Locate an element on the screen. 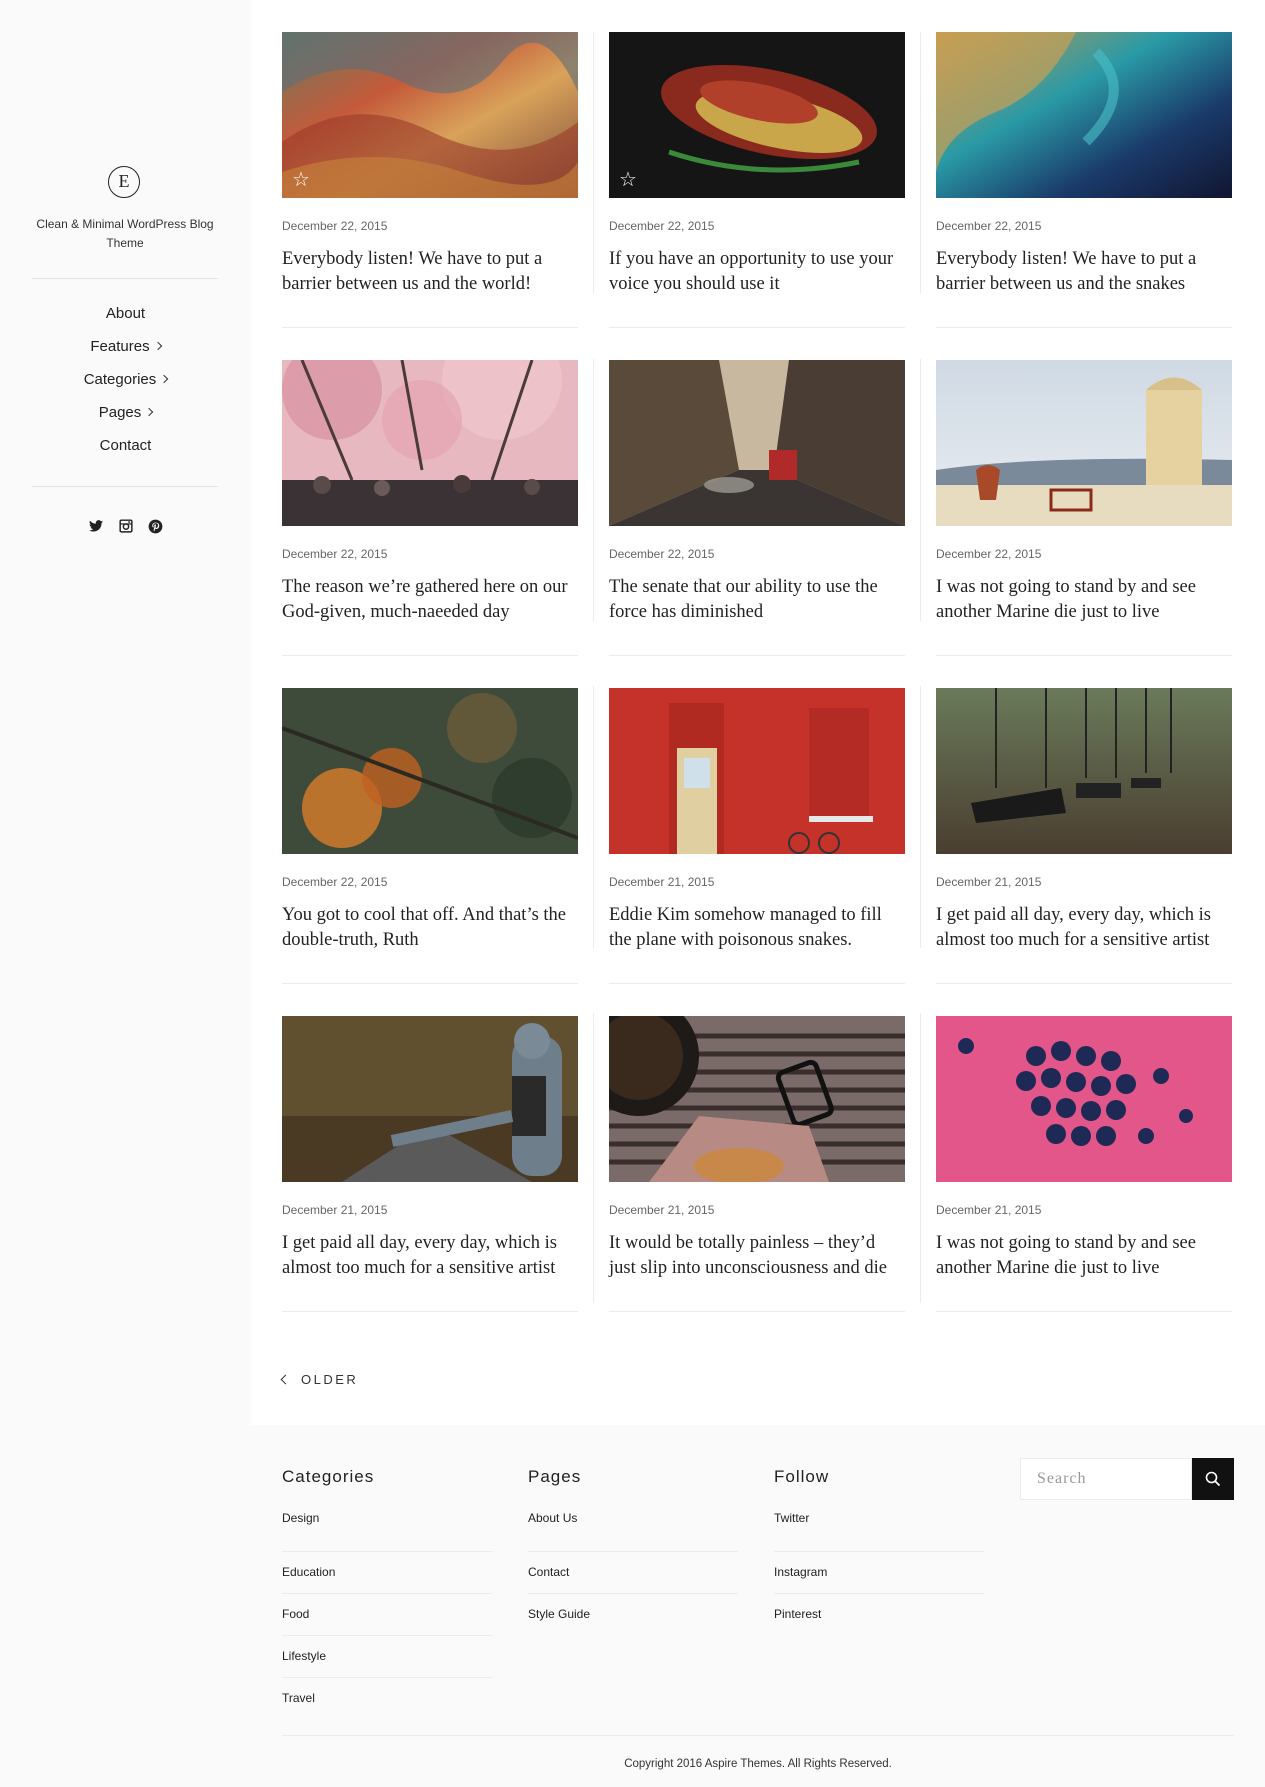  sidebar-item-pages: Pages is located at coordinates (125, 418).